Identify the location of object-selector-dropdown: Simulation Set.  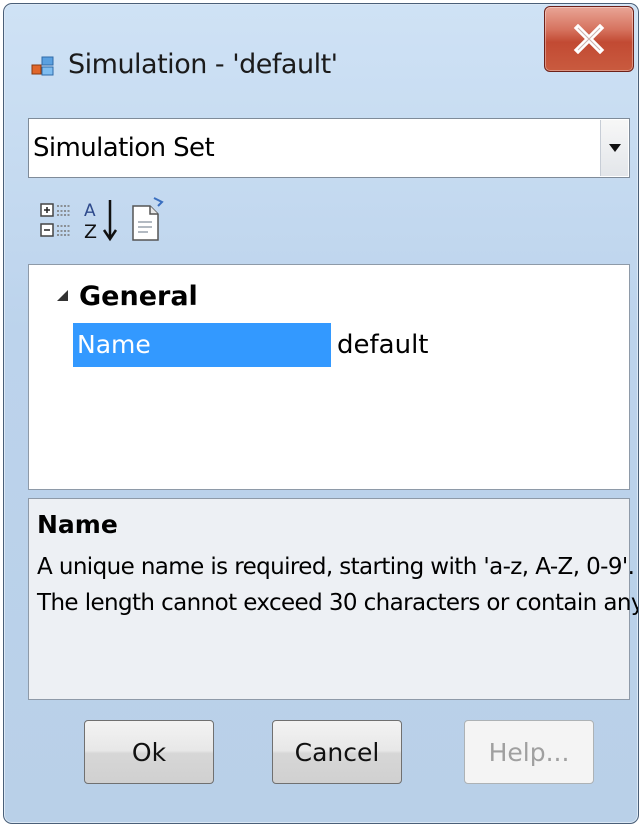
(329, 148).